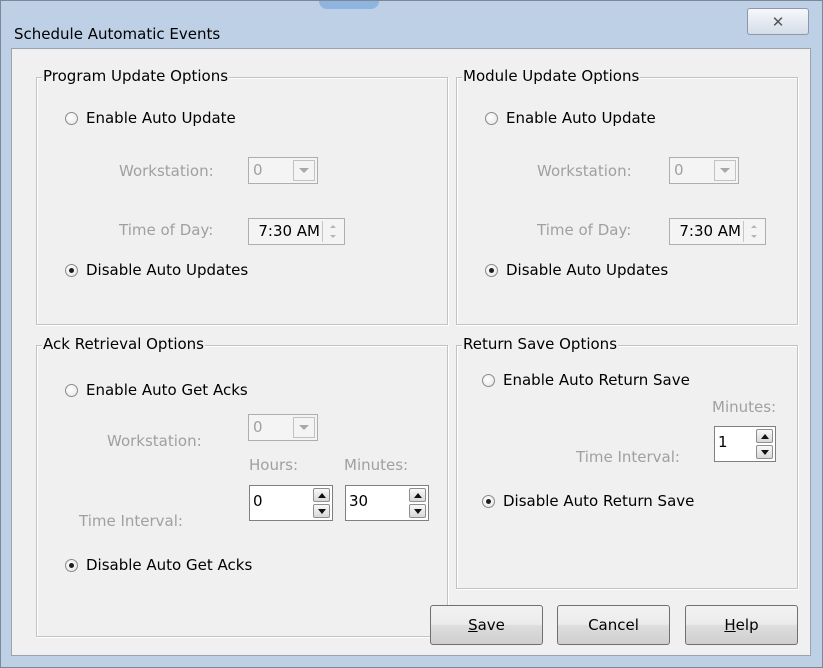 The width and height of the screenshot is (823, 668). What do you see at coordinates (491, 625) in the screenshot?
I see `save-label: ave` at bounding box center [491, 625].